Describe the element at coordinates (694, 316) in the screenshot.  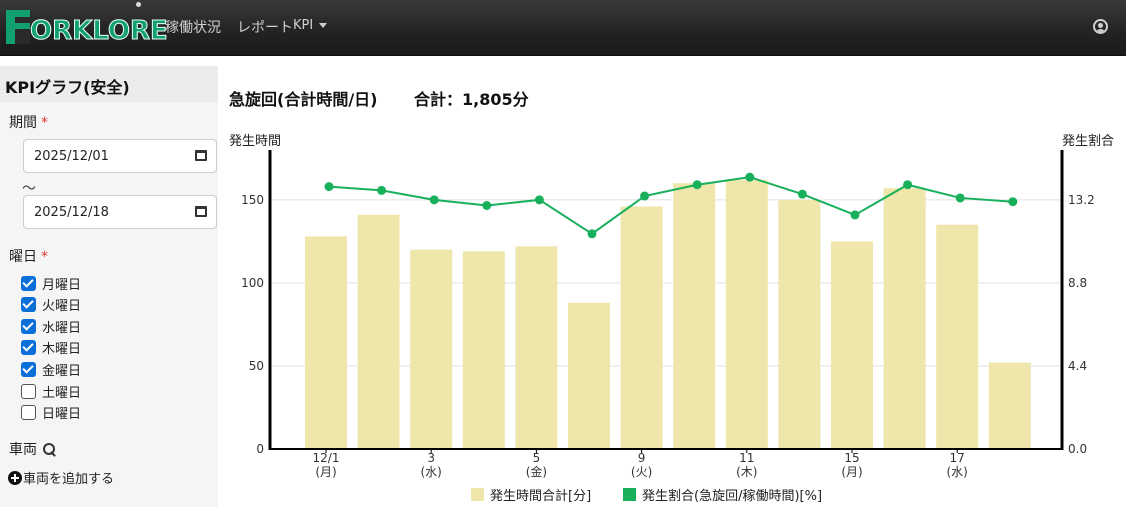
I see `bar-12/10` at that location.